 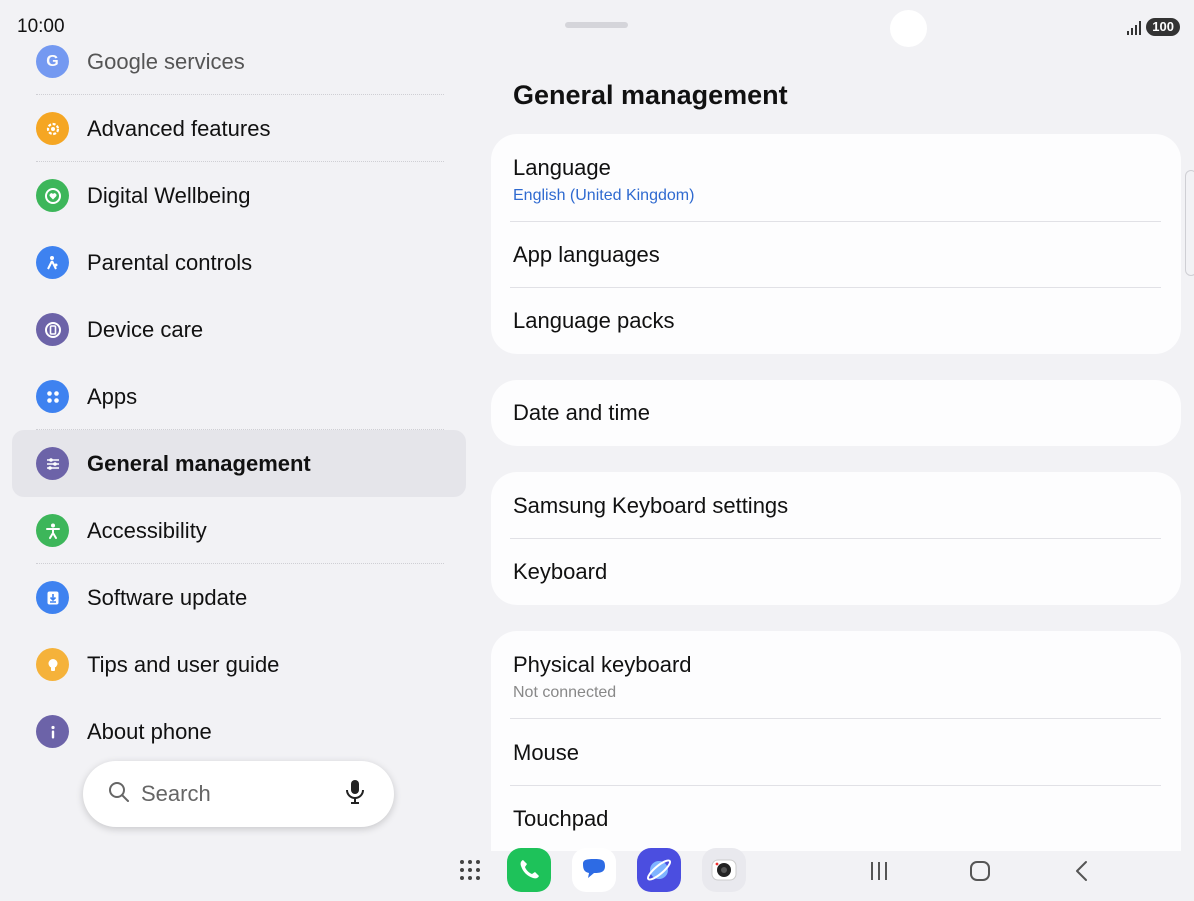 I want to click on messages-icon, so click(x=594, y=870).